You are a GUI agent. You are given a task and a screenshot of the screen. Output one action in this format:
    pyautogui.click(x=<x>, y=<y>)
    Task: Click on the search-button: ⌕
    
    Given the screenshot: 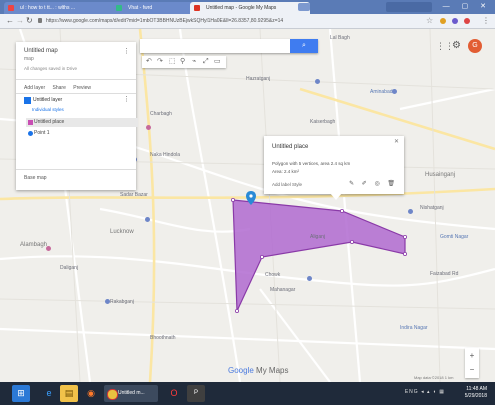 What is the action you would take?
    pyautogui.click(x=304, y=46)
    